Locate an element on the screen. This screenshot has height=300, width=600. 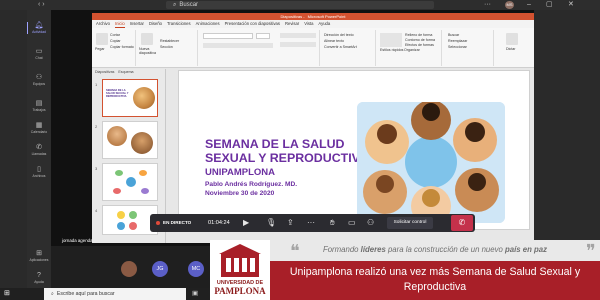
rail-item-calendar: ▦ Calendario is located at coordinates (39, 128).